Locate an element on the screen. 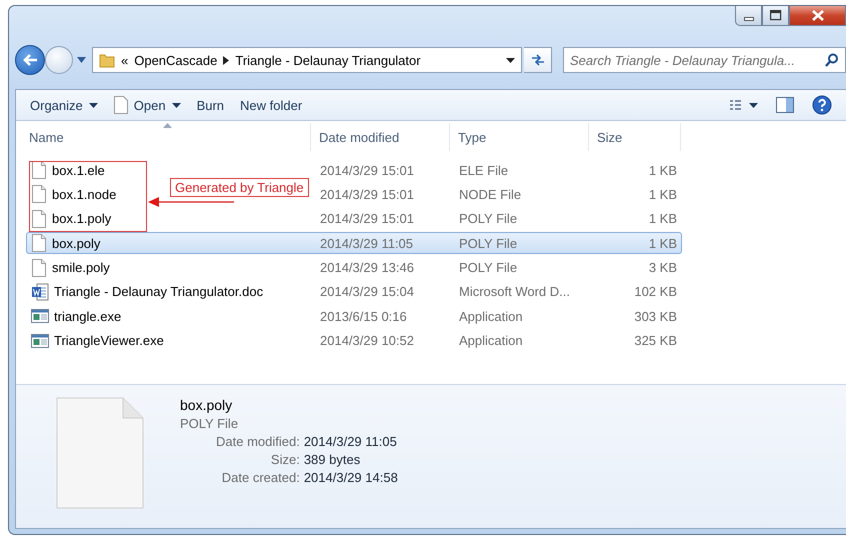  sort-arrow-icon is located at coordinates (167, 125).